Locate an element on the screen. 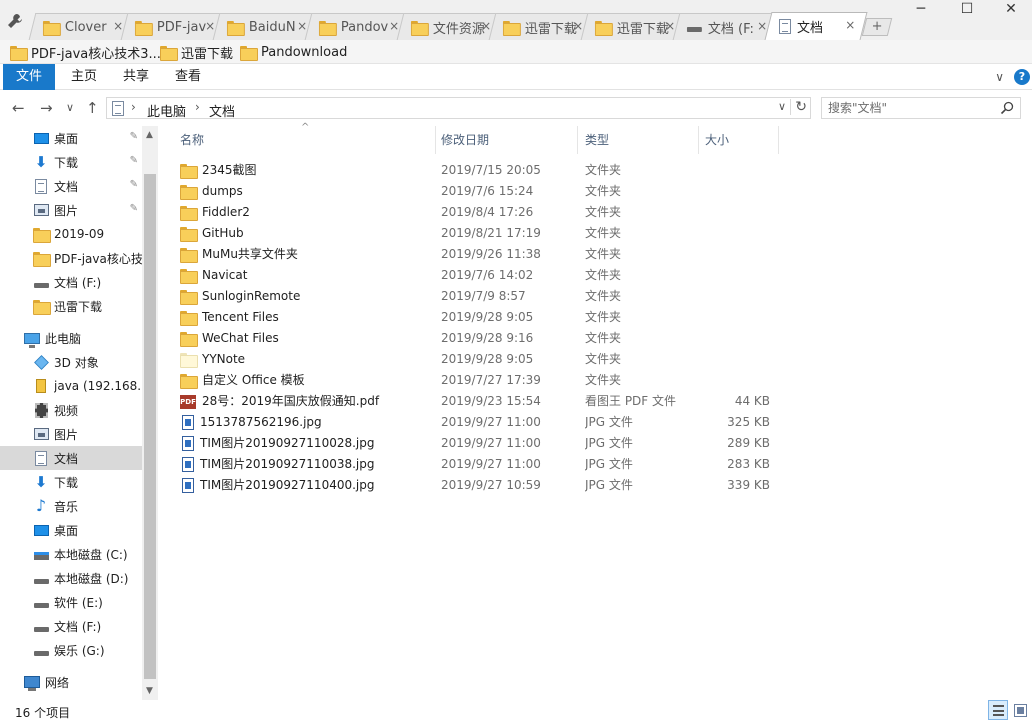 The height and width of the screenshot is (724, 1032). table-row: MuMu共享文件夹 2019/9/26 11:38 文件夹 is located at coordinates (476, 254).